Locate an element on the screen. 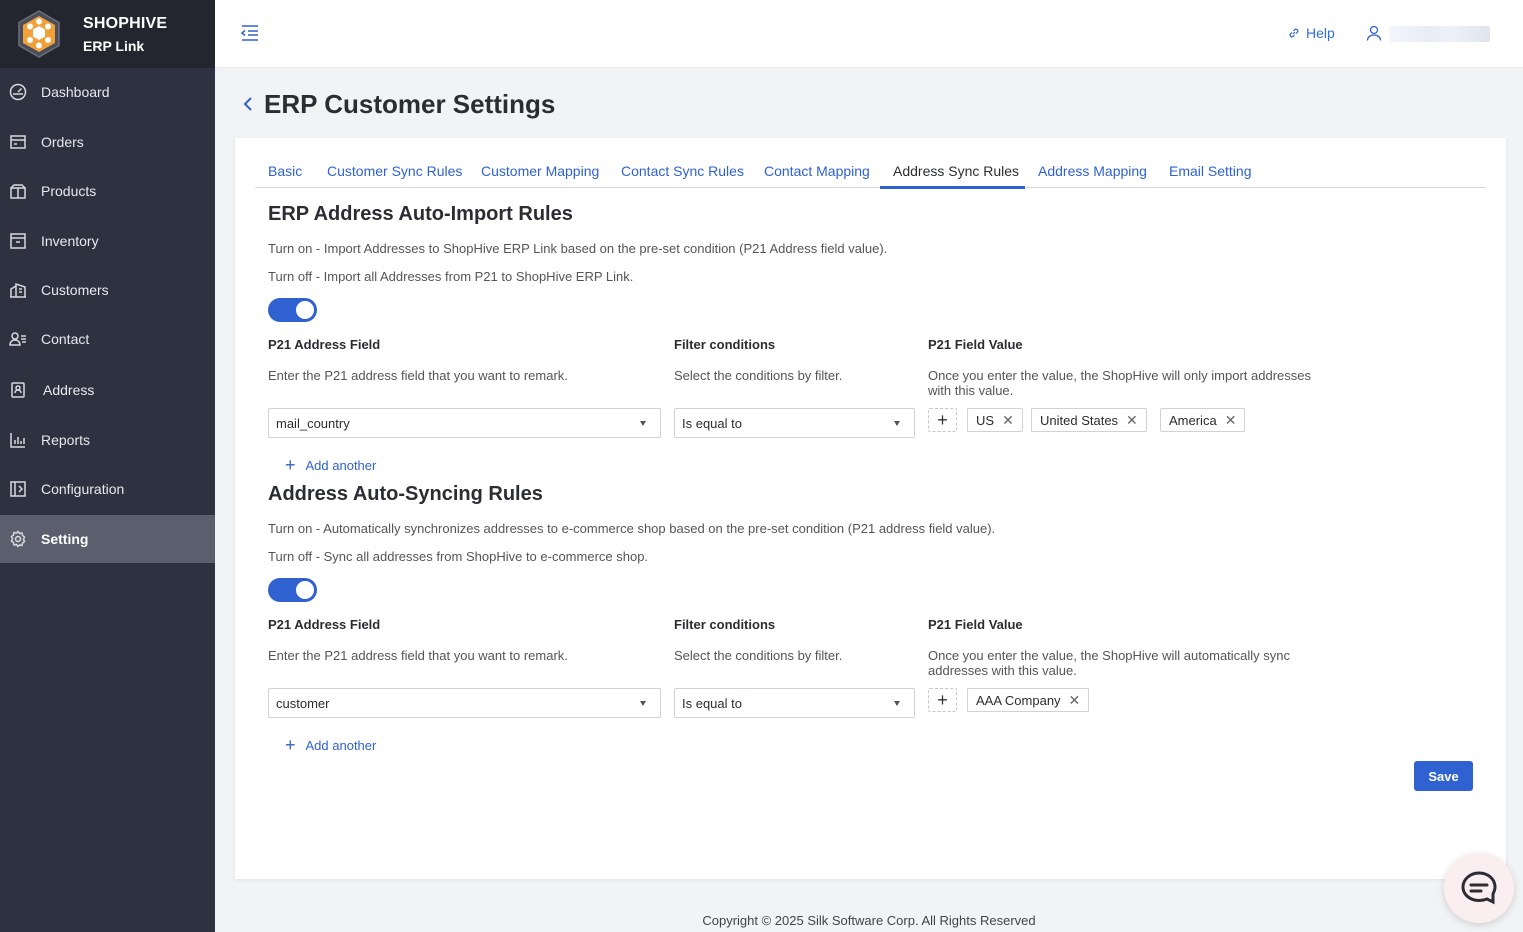  sync-rules-toggle is located at coordinates (292, 590).